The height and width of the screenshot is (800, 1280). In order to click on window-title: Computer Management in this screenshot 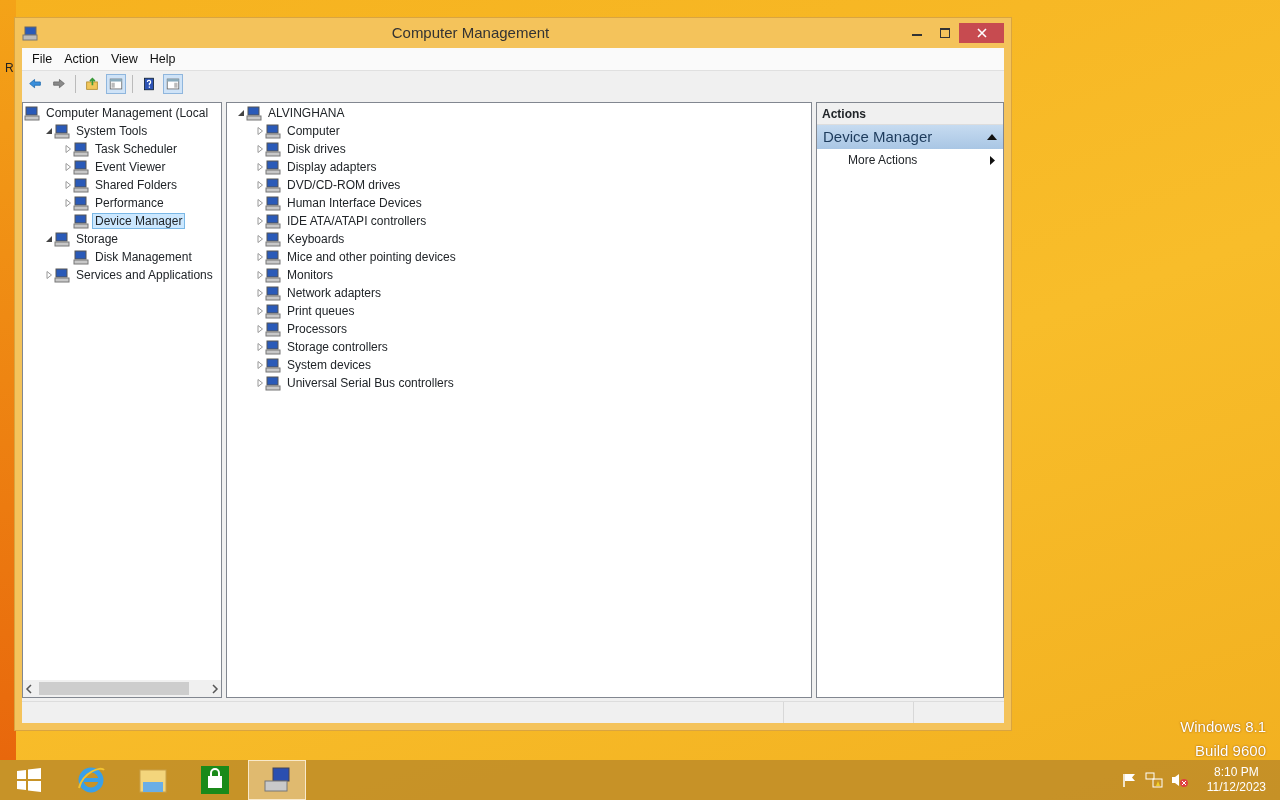, I will do `click(470, 32)`.